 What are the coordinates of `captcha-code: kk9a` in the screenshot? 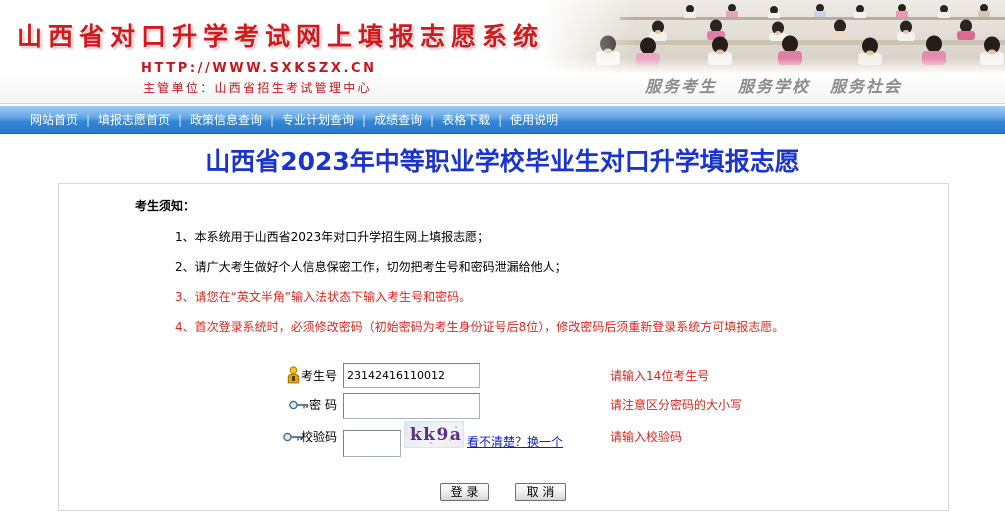 It's located at (436, 435).